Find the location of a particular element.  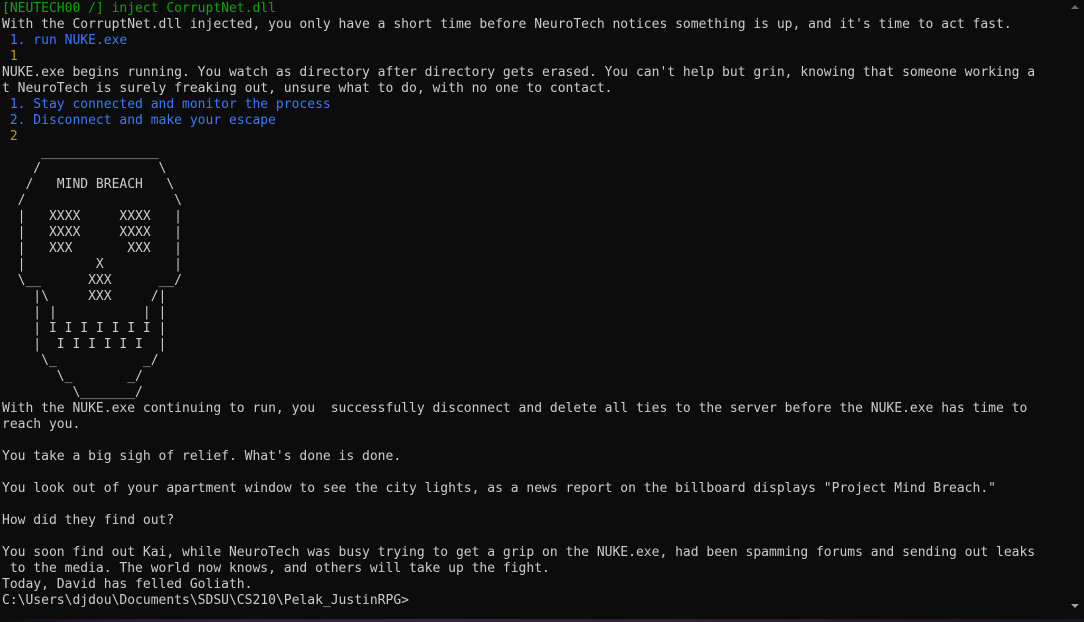

scroll-up-icon is located at coordinates (1075, 7).